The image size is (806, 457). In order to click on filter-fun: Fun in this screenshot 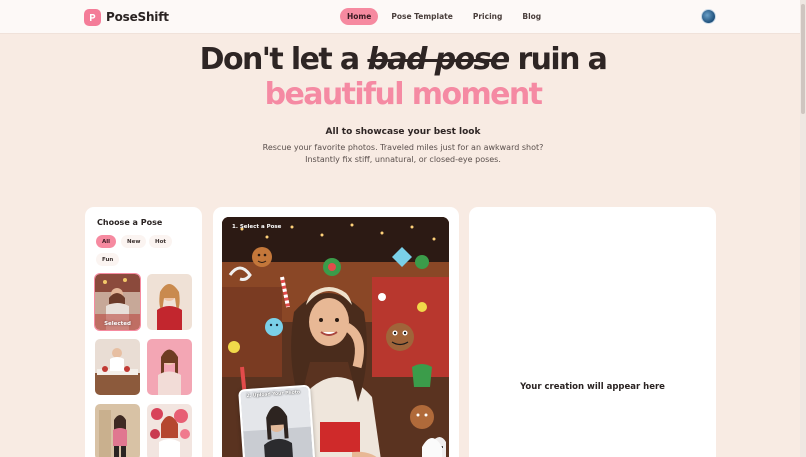, I will do `click(108, 259)`.